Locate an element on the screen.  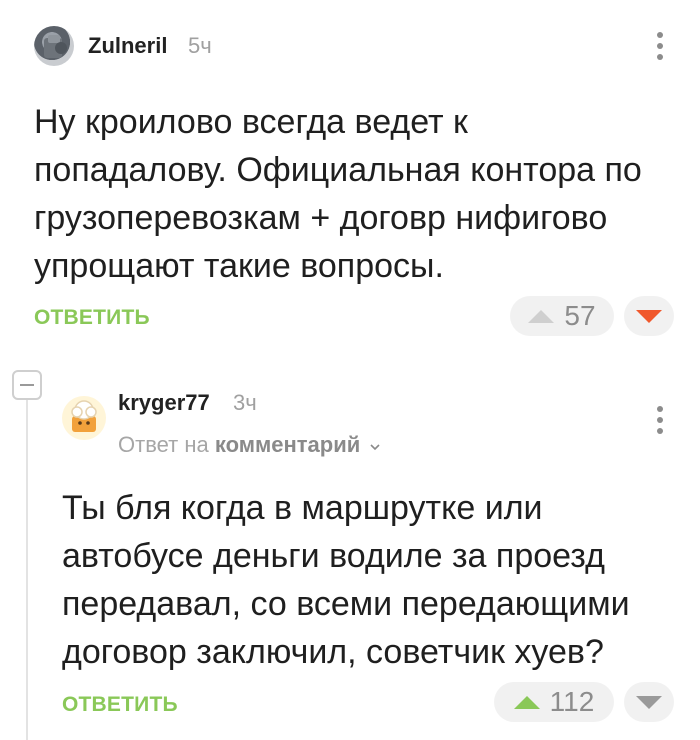
collapse-thread-button is located at coordinates (27, 385).